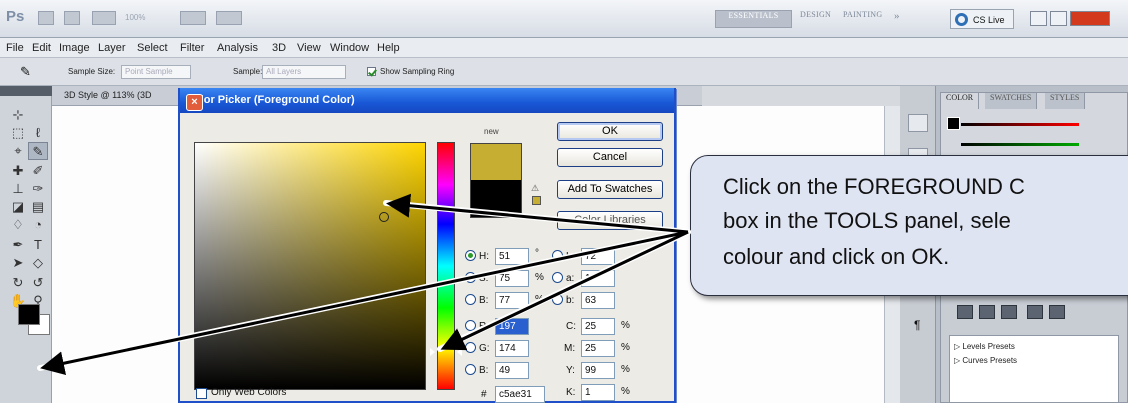  What do you see at coordinates (470, 277) in the screenshot?
I see `saturation-radio` at bounding box center [470, 277].